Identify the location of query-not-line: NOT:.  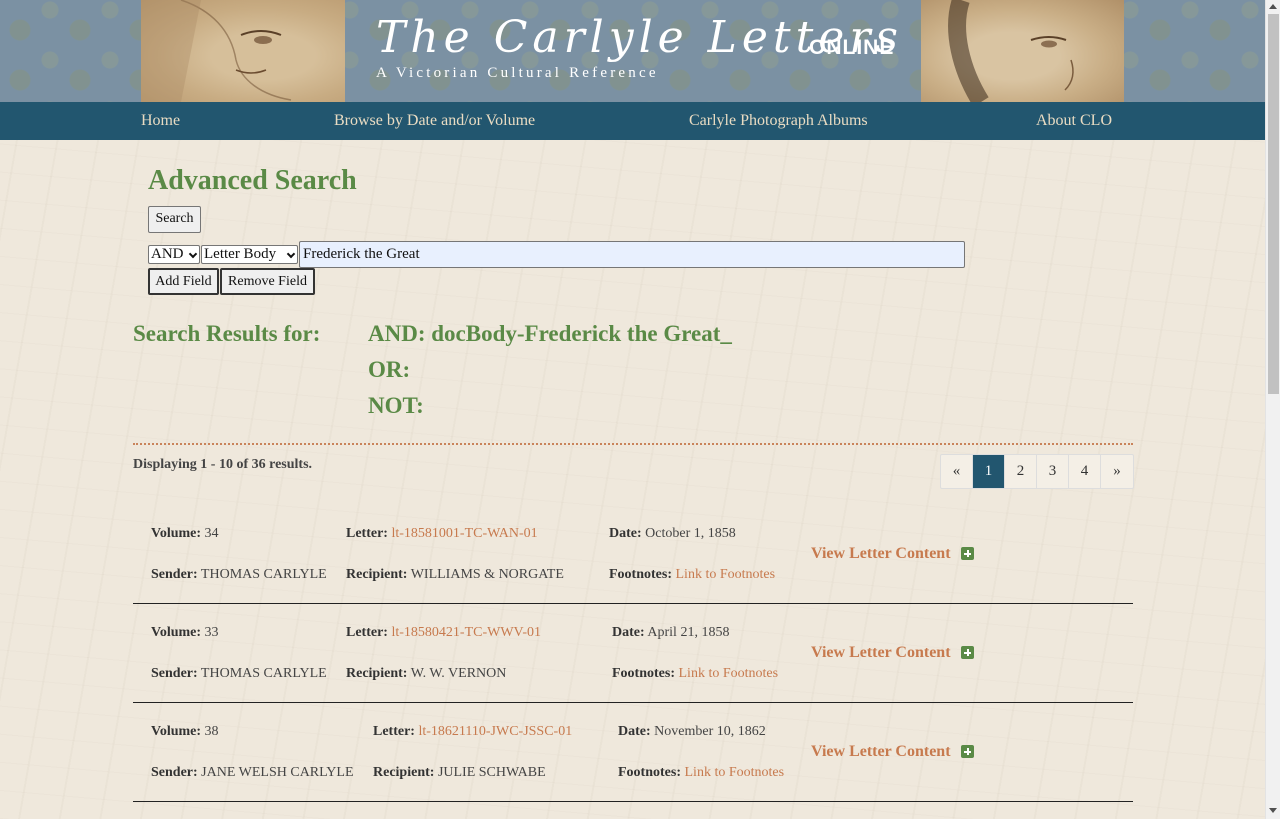
(396, 405).